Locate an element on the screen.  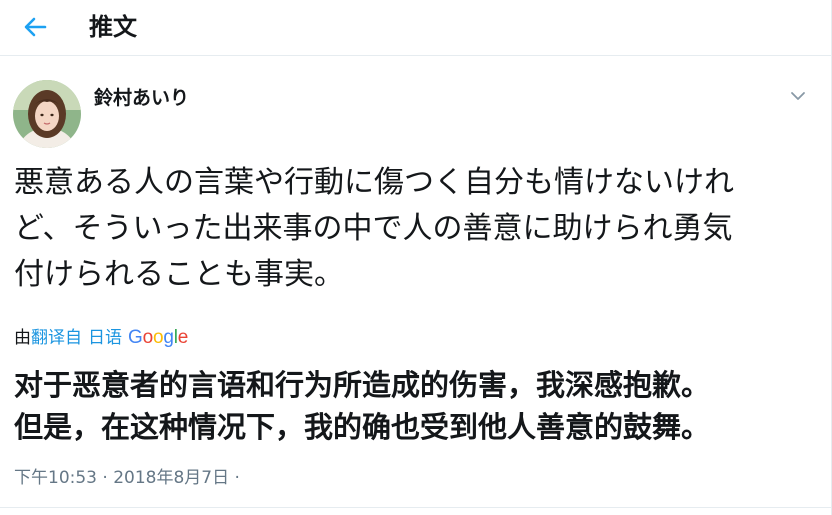
tweet-date: 2018年8月7日 is located at coordinates (171, 478).